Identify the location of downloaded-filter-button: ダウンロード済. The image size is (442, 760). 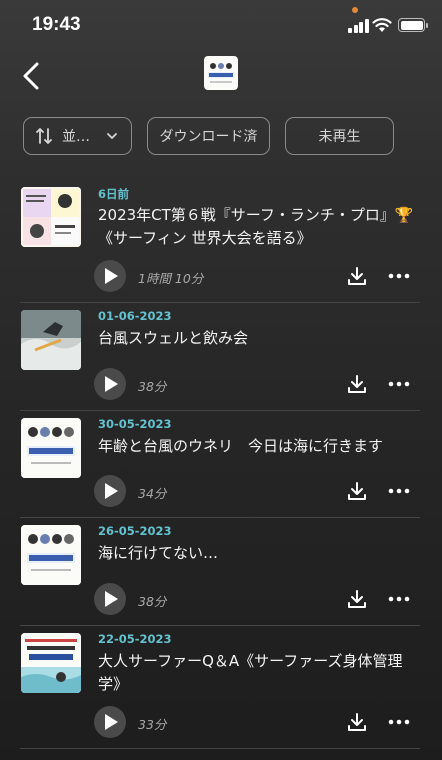
(208, 136).